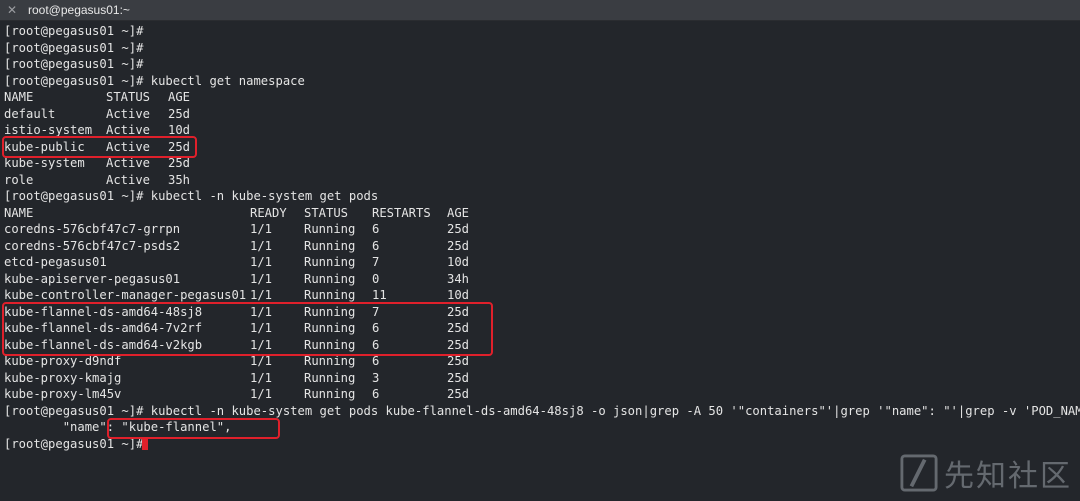  What do you see at coordinates (92, 229) in the screenshot?
I see `cell: coredns-576cbf47c7-grrpn` at bounding box center [92, 229].